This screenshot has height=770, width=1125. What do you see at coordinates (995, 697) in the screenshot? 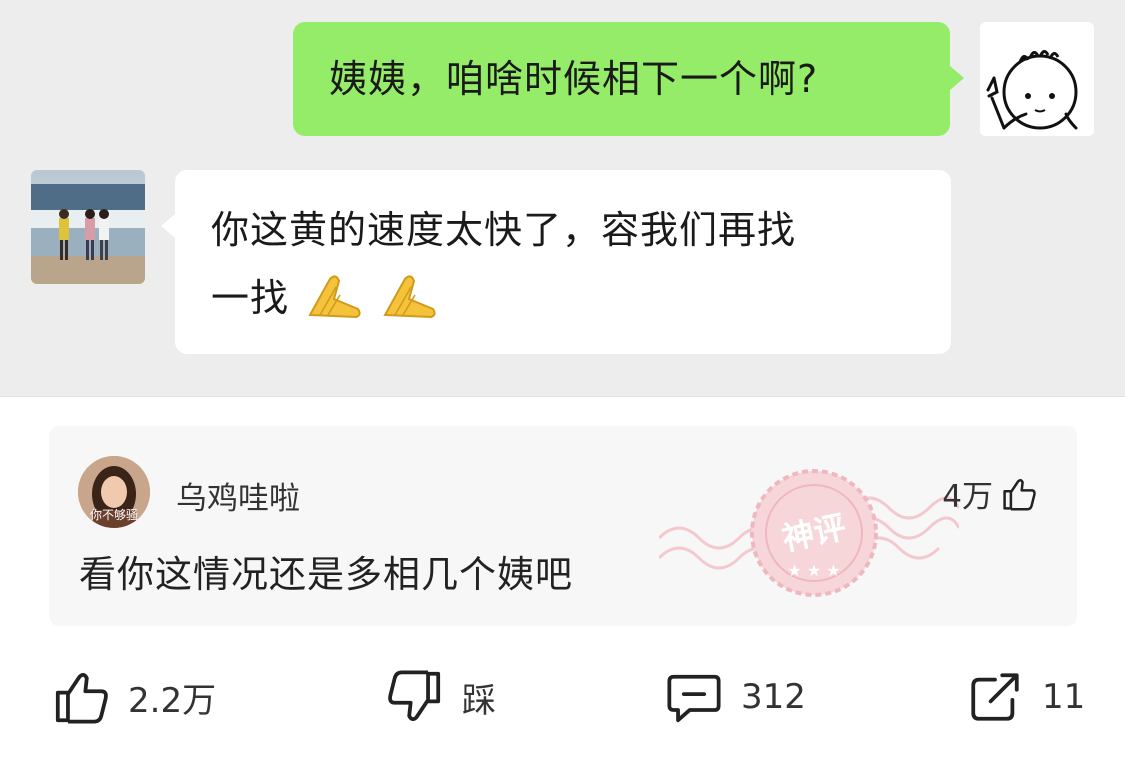
I see `share-icon` at bounding box center [995, 697].